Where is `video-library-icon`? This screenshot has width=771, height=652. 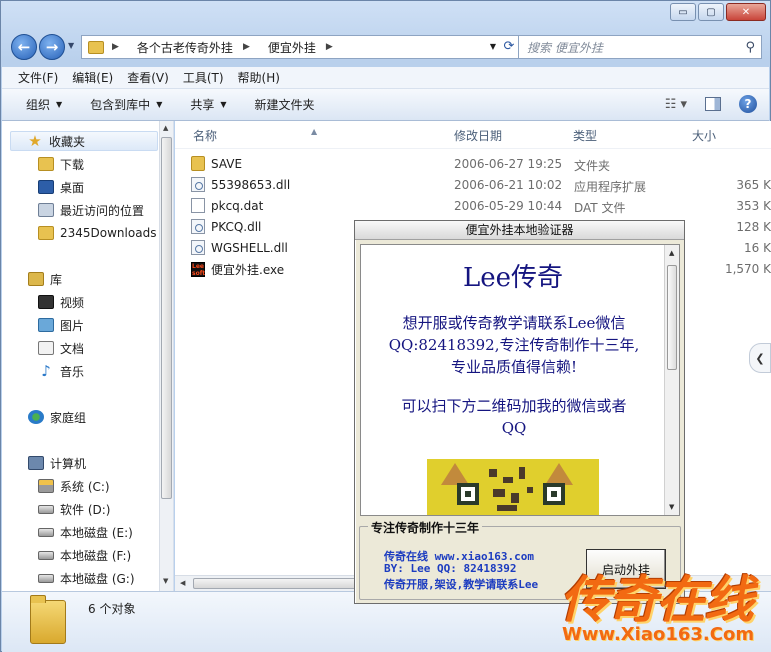 video-library-icon is located at coordinates (46, 302).